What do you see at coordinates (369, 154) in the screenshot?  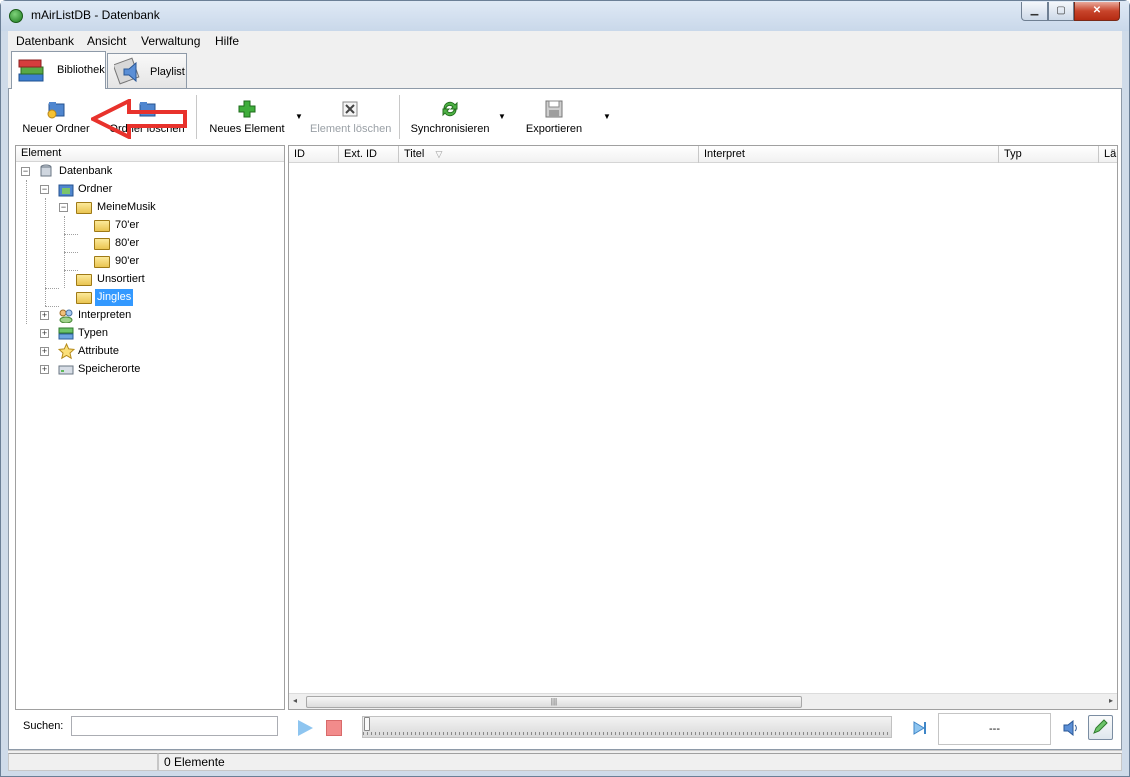 I see `column-ext-id: Ext. ID` at bounding box center [369, 154].